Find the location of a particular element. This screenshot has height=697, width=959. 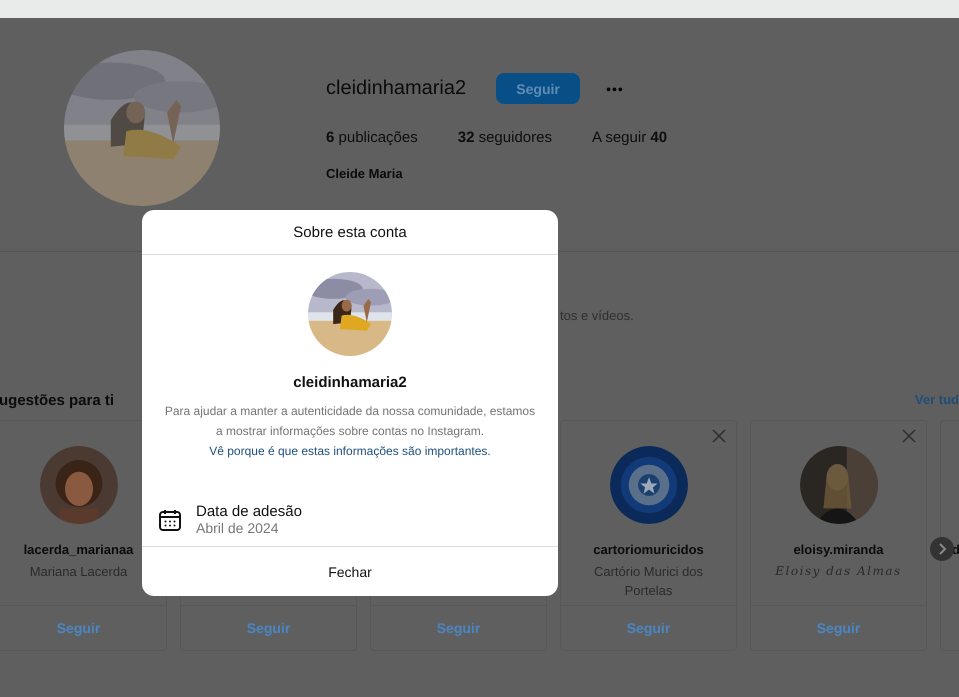

close-button: Fechar is located at coordinates (350, 571).